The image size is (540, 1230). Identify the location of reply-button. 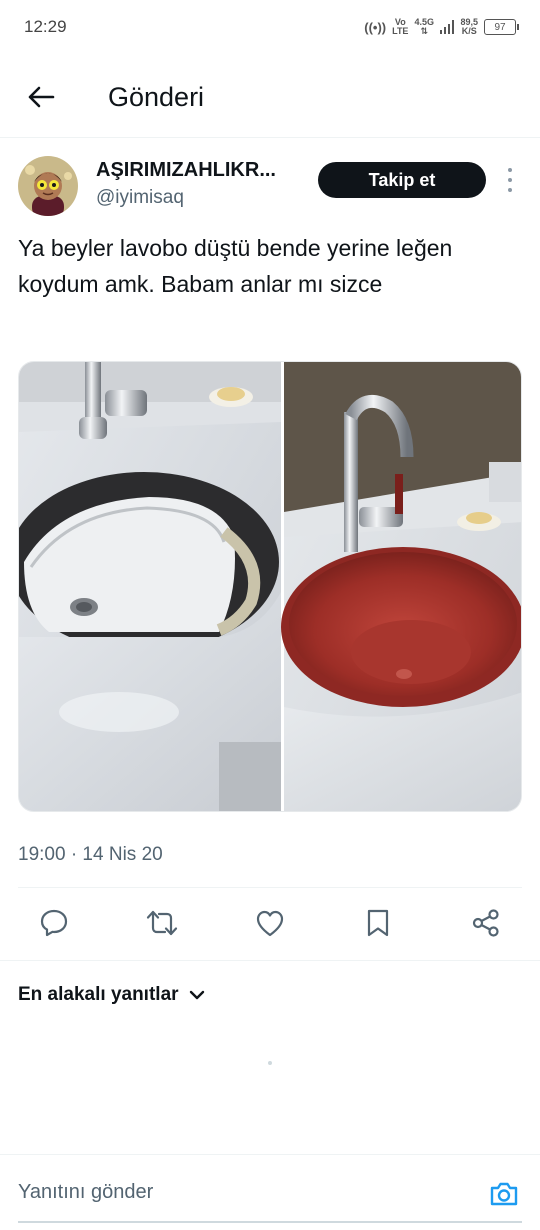
(54, 923).